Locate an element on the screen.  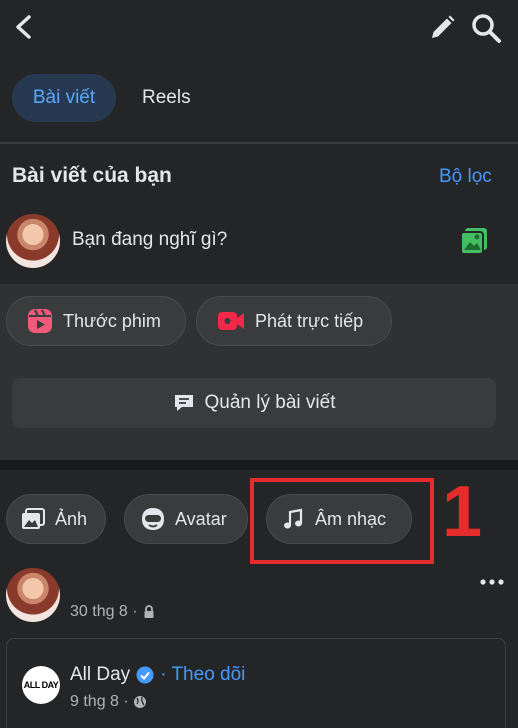
photo-filter-chip: Ảnh is located at coordinates (56, 519).